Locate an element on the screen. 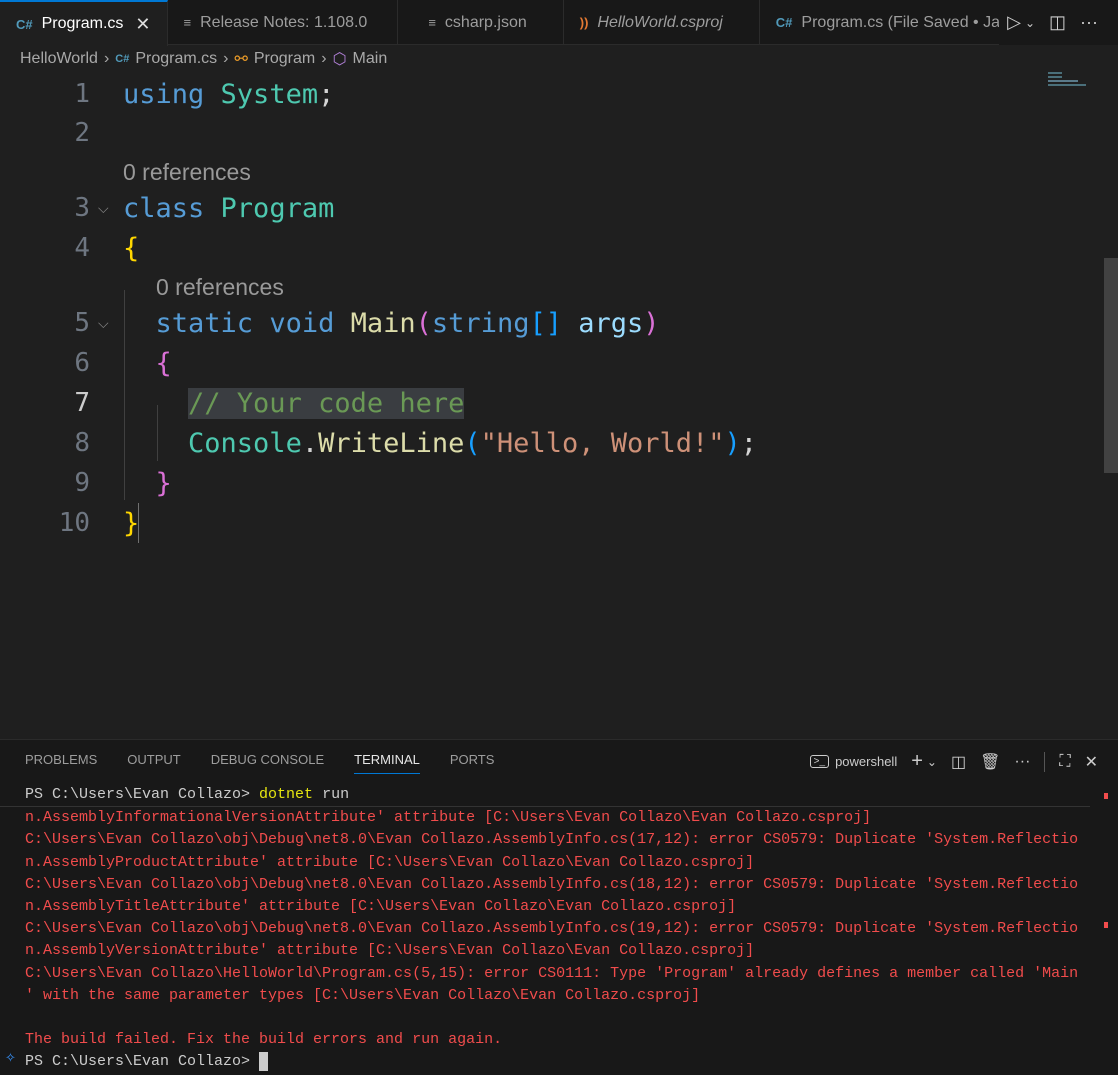  terminal-cursor is located at coordinates (264, 1061).